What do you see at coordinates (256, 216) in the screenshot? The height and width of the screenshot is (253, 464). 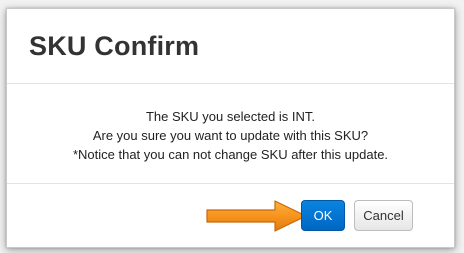 I see `annotation-arrow-icon` at bounding box center [256, 216].